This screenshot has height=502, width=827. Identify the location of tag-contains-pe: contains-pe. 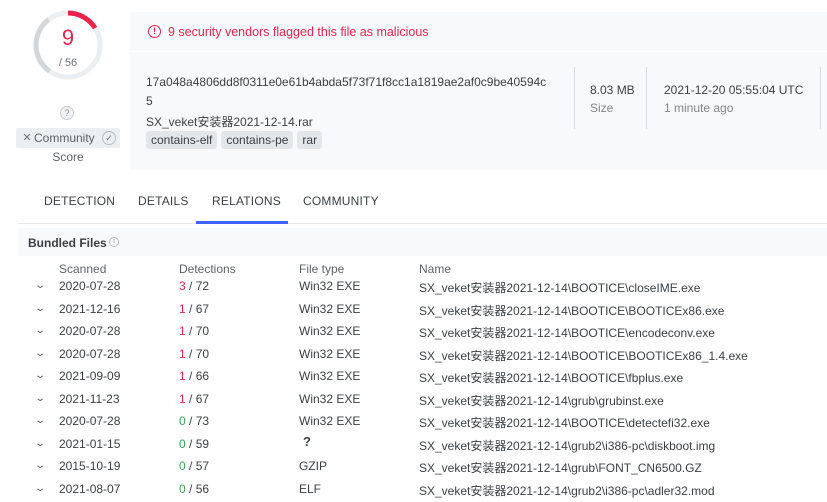
(257, 140).